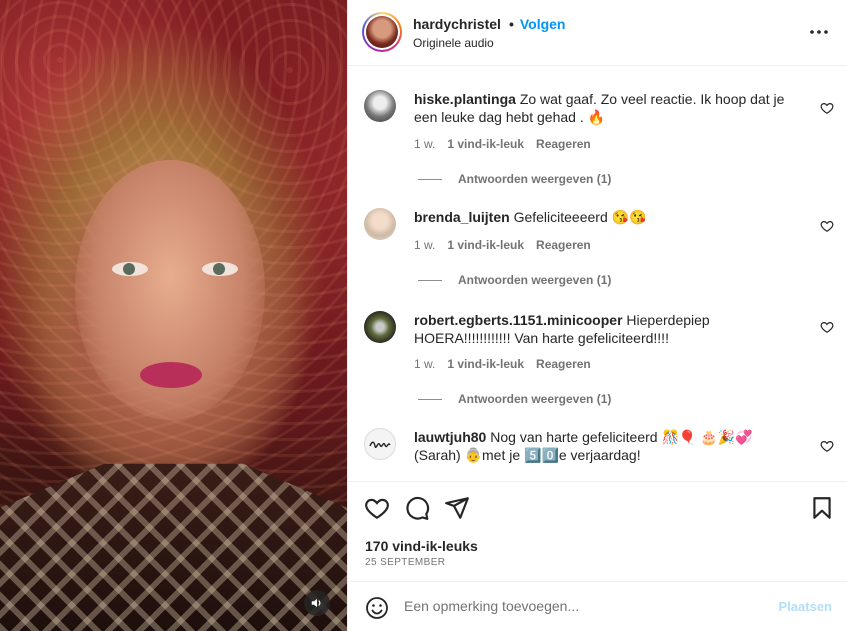 The image size is (847, 631). What do you see at coordinates (421, 546) in the screenshot?
I see `likes-count: 170 vind-ik-leuks` at bounding box center [421, 546].